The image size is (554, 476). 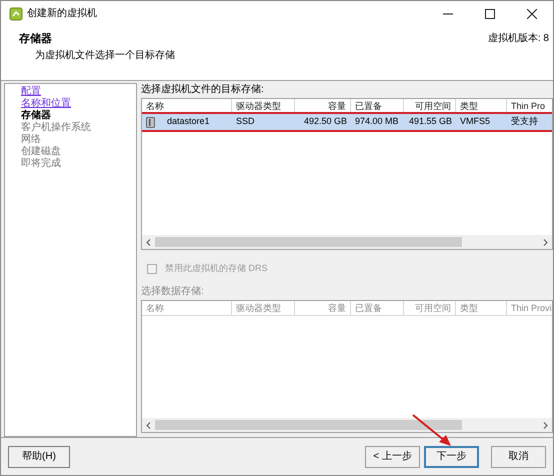 What do you see at coordinates (377, 307) in the screenshot?
I see `column-header: 已置备` at bounding box center [377, 307].